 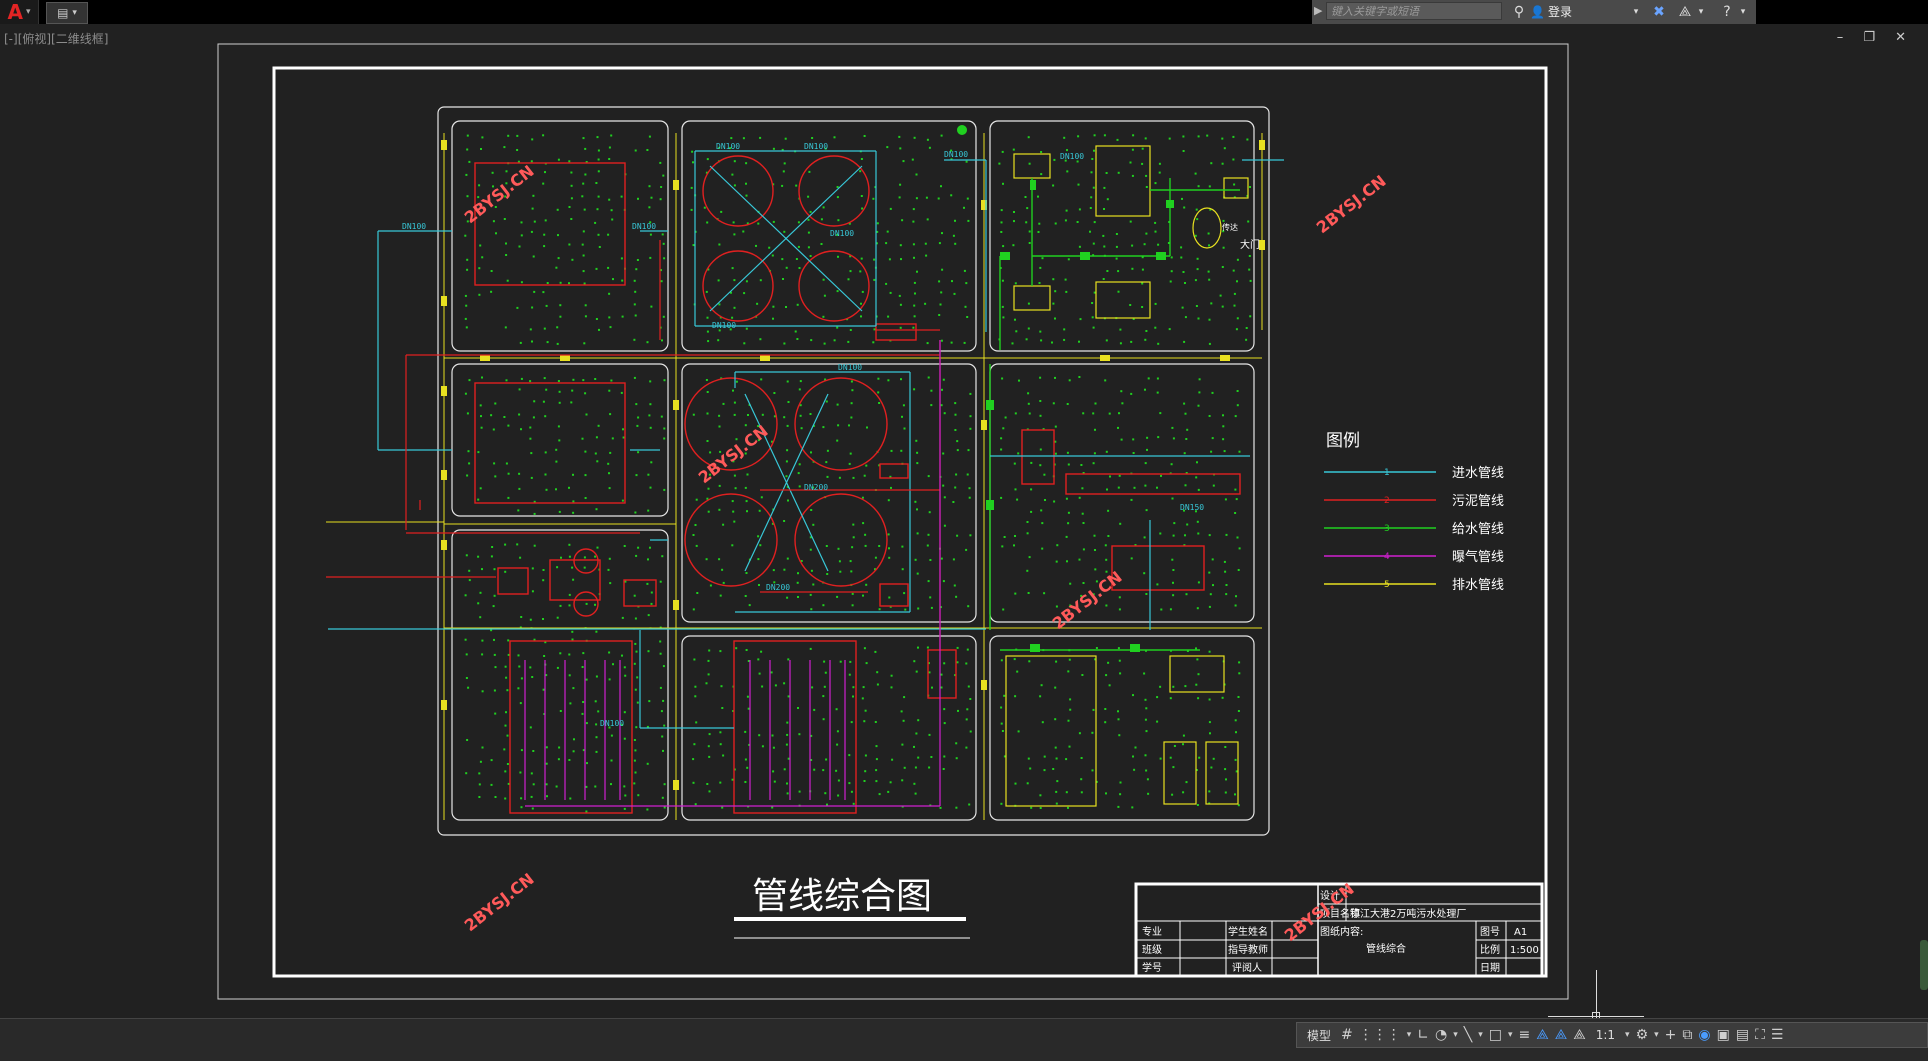 I want to click on quick-properties-icon: ▤, so click(x=1742, y=1035).